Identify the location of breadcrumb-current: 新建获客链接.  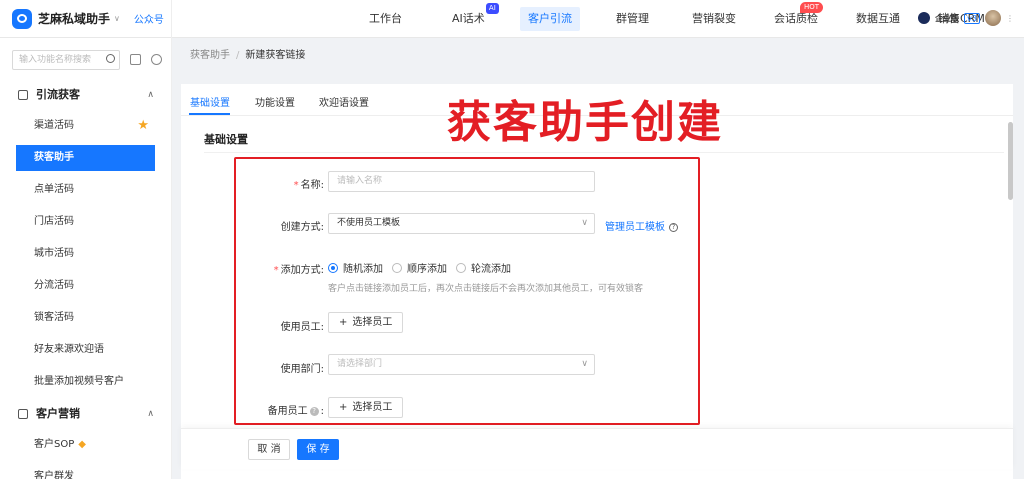
(275, 55).